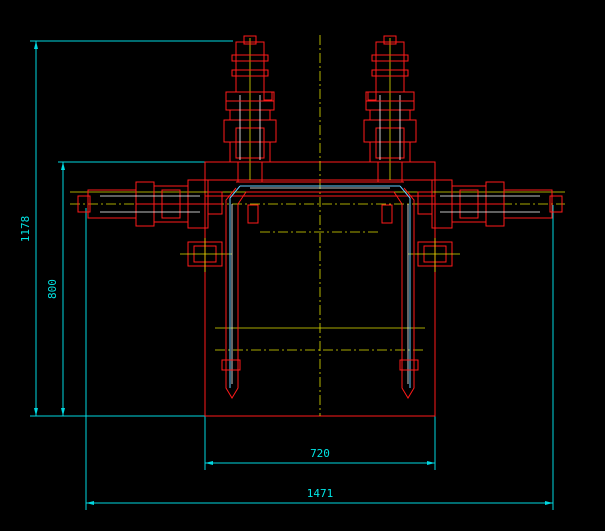 The image size is (605, 531). I want to click on left-gripper-arm, so click(234, 292).